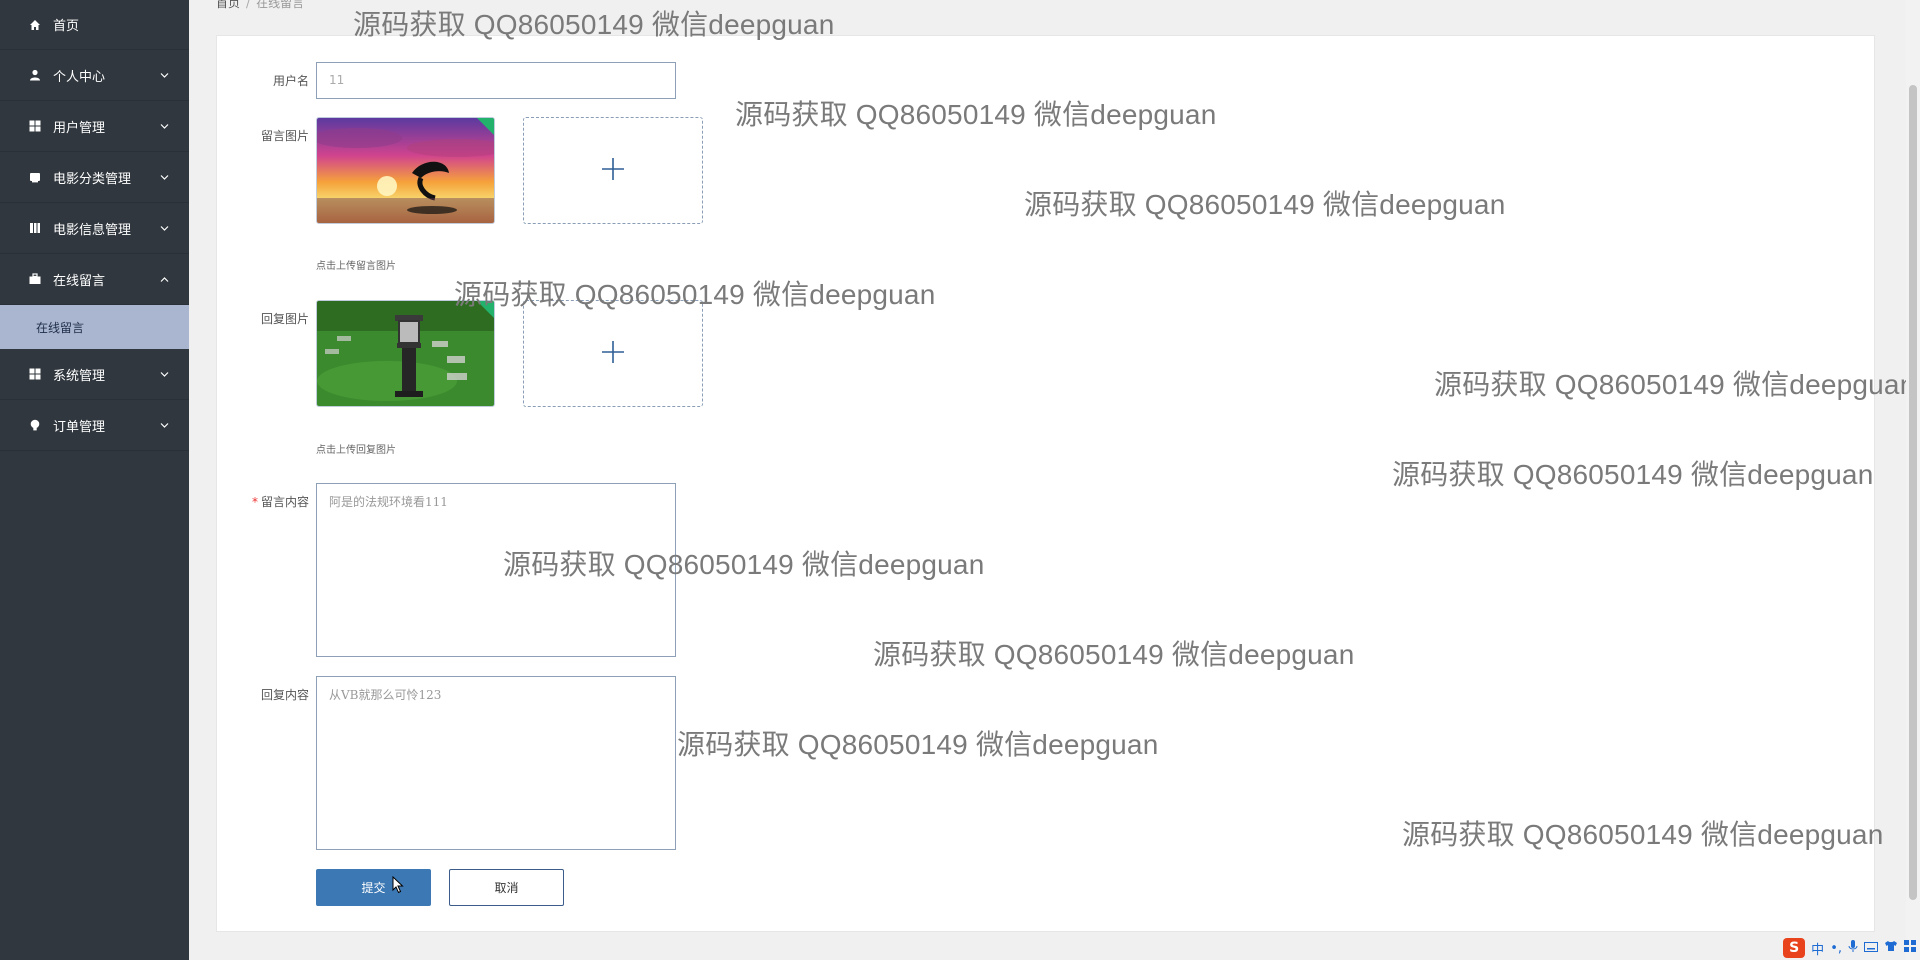  What do you see at coordinates (405, 170) in the screenshot?
I see `message-image-thumbnail` at bounding box center [405, 170].